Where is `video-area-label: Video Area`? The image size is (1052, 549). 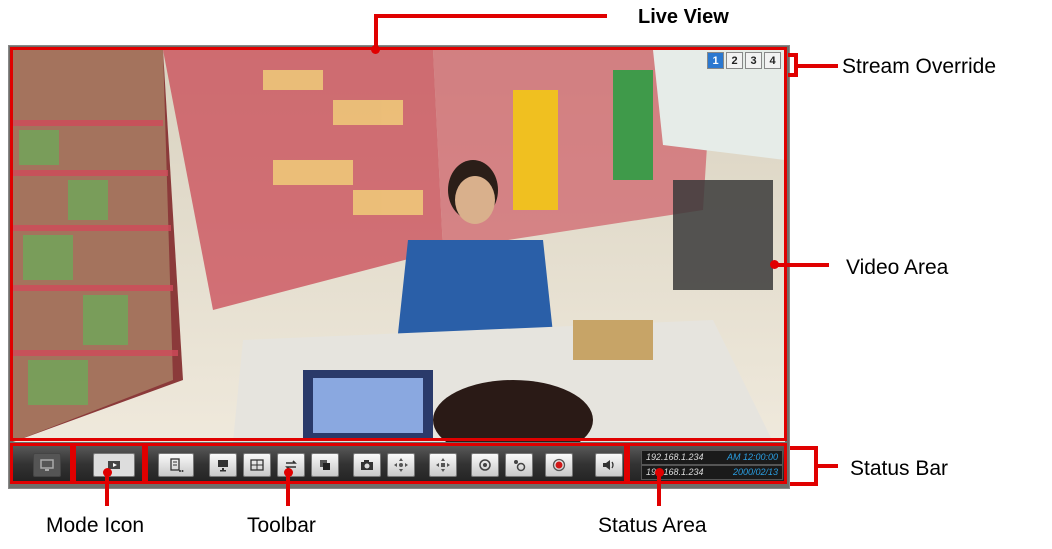
video-area-label: Video Area is located at coordinates (897, 267).